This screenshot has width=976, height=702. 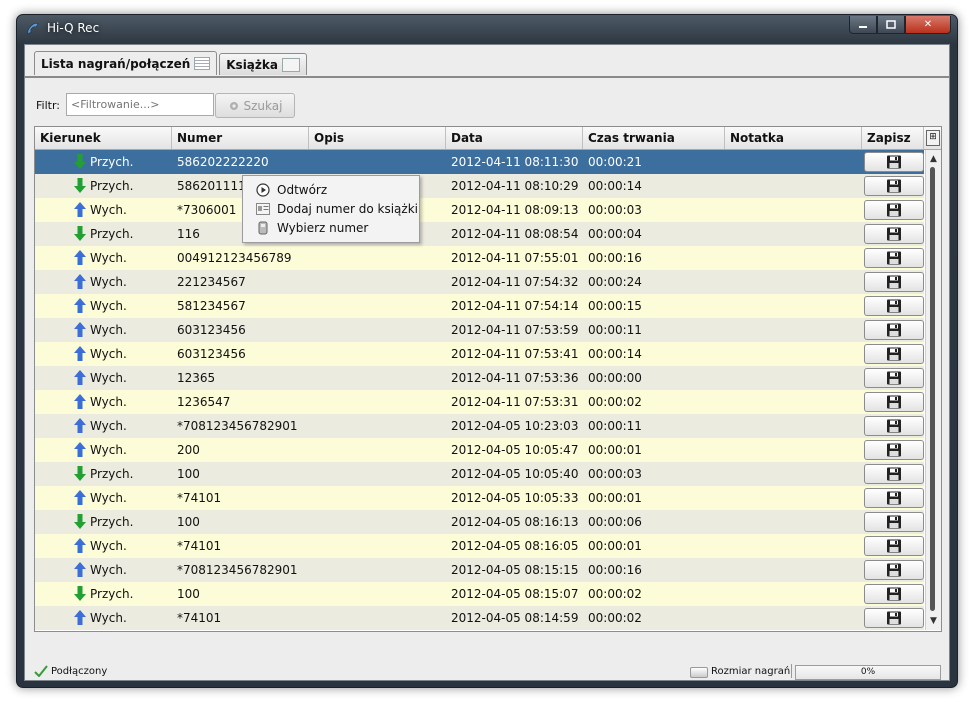 I want to click on duration-cell: 00:00:11, so click(x=615, y=330).